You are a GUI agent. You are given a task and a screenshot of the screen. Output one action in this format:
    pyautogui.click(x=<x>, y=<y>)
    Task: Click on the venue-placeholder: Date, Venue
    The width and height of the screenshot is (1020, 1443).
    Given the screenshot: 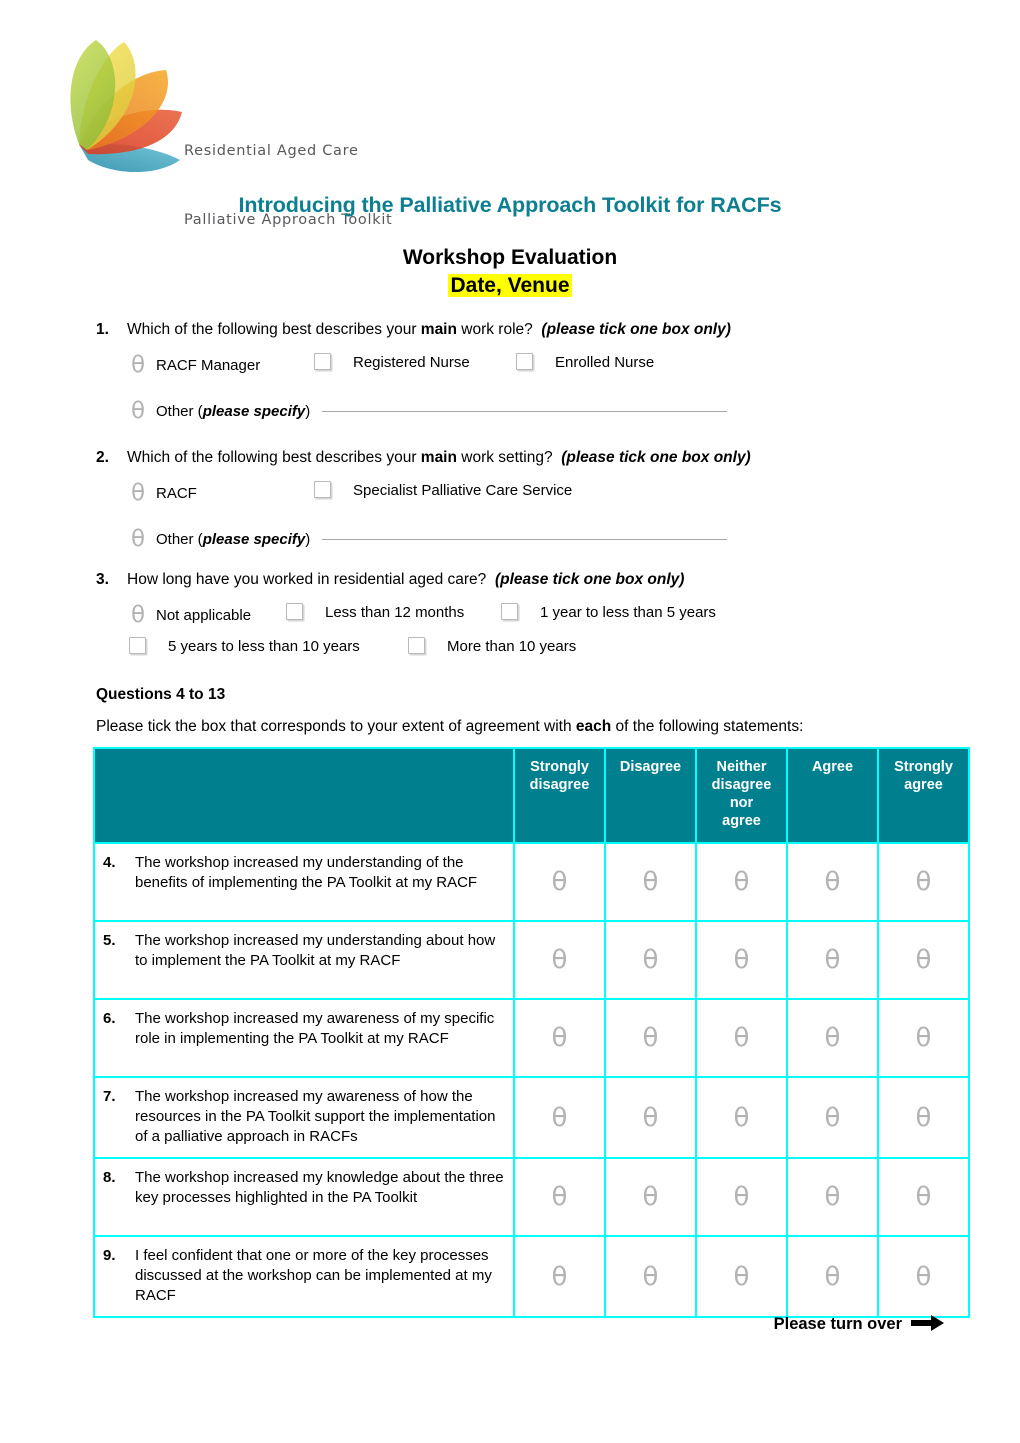 What is the action you would take?
    pyautogui.click(x=510, y=286)
    